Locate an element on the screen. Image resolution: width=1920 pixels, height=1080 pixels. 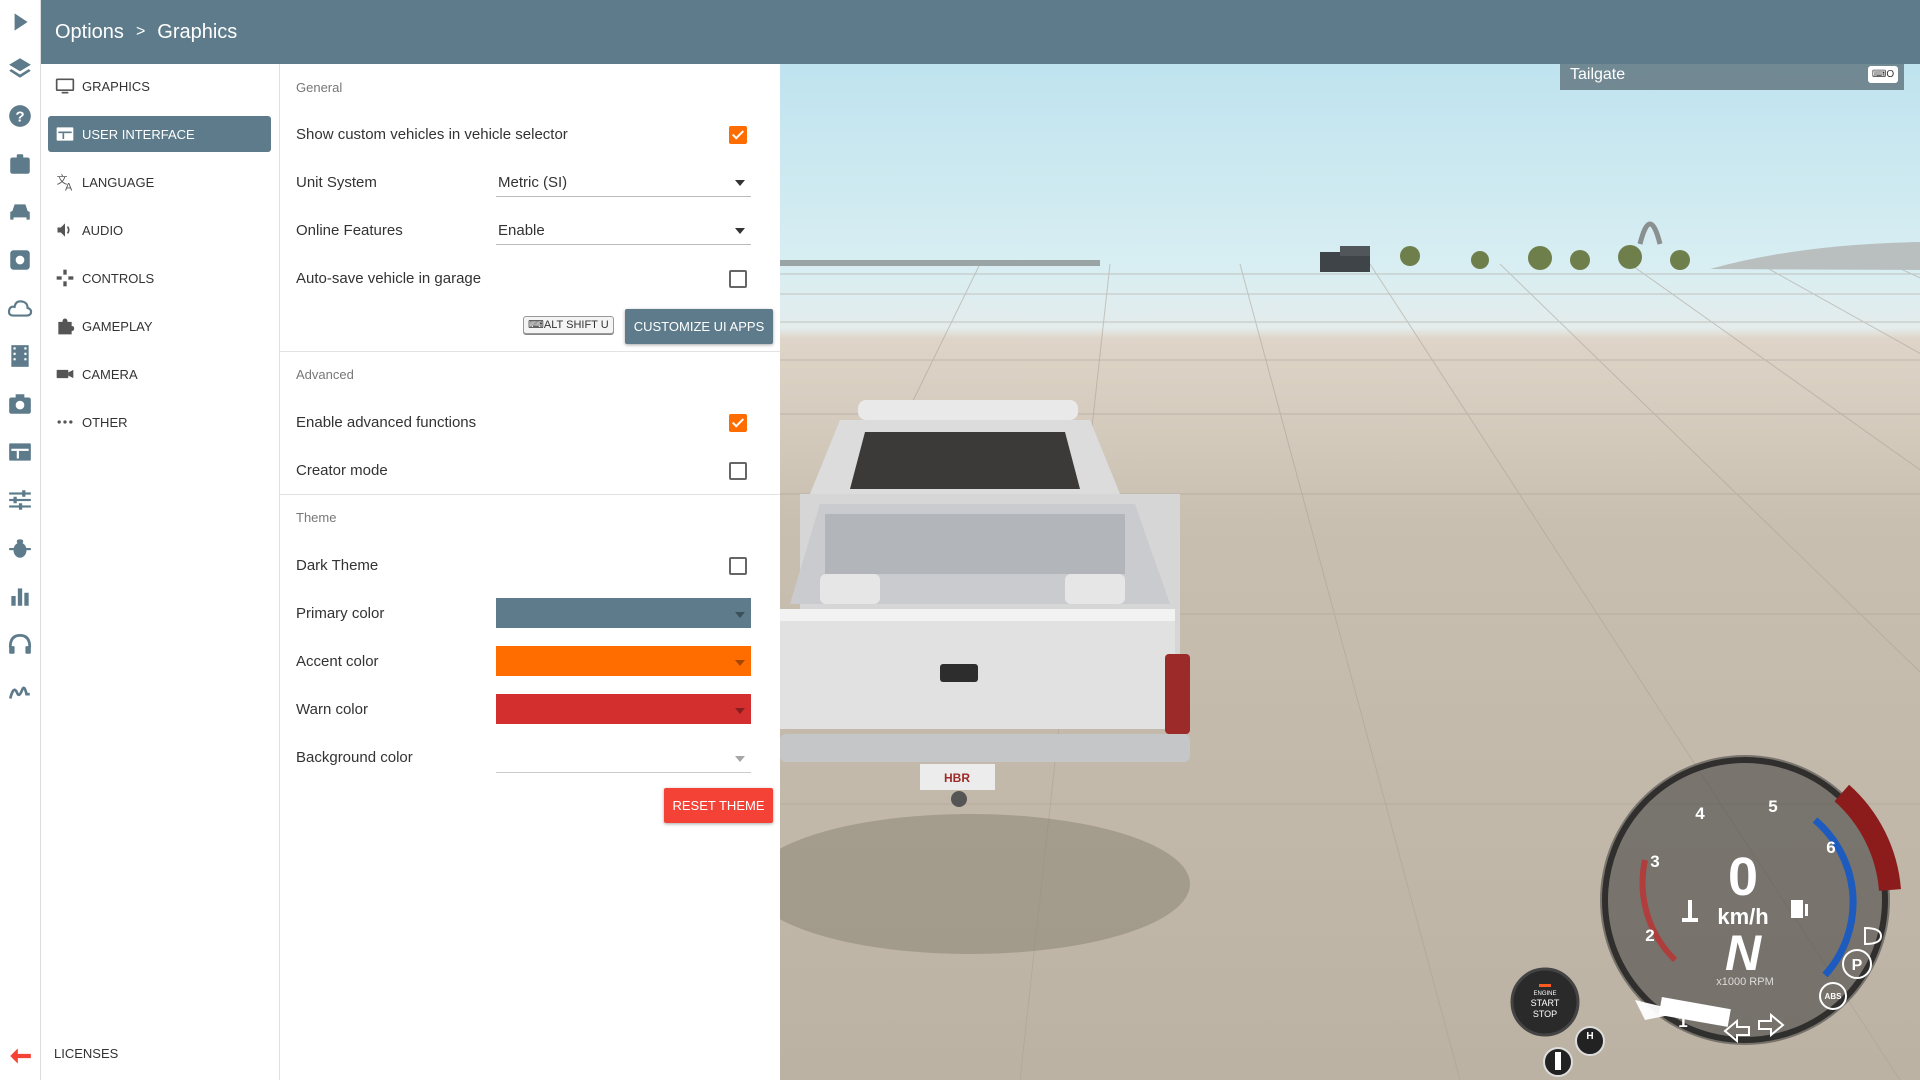
enable-advanced-label: Enable advanced functions is located at coordinates (386, 422).